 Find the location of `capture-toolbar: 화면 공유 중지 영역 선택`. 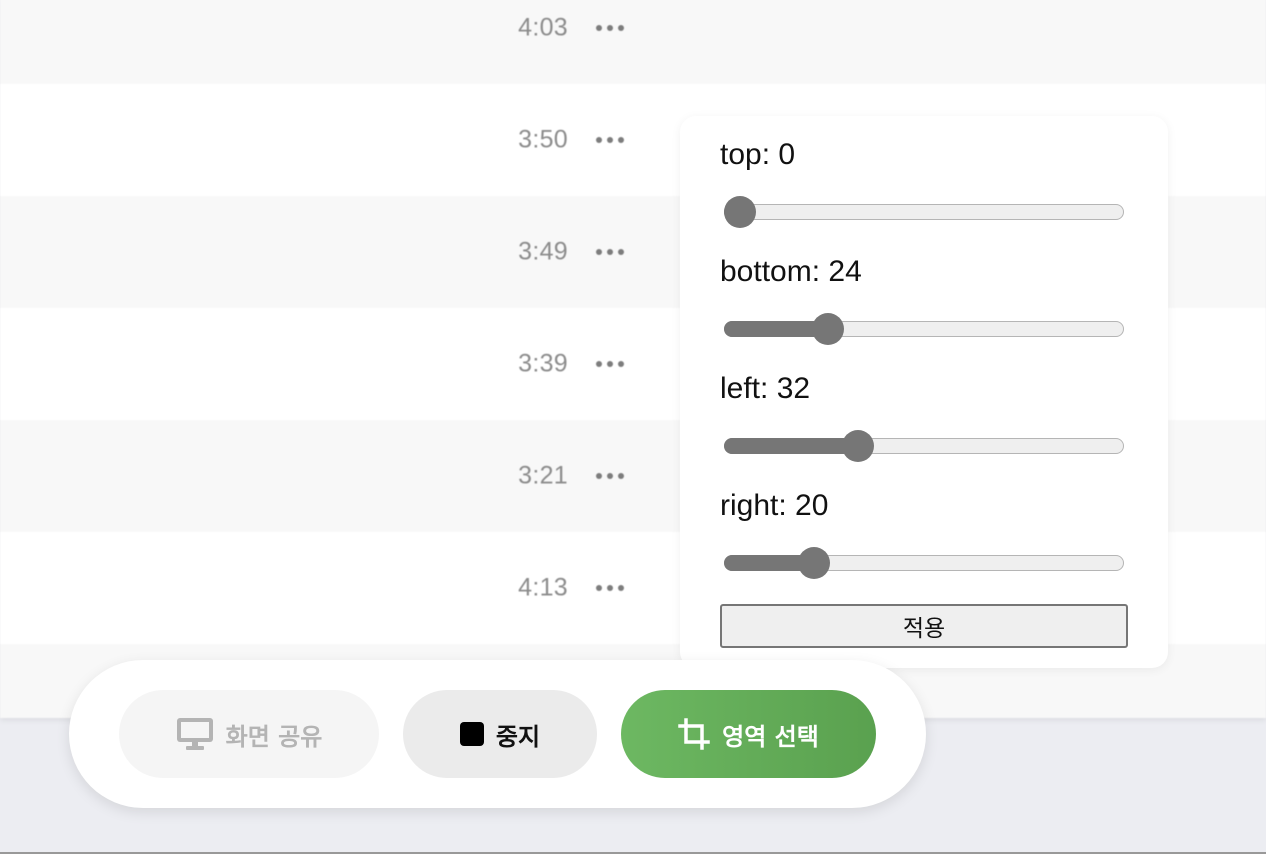

capture-toolbar: 화면 공유 중지 영역 선택 is located at coordinates (497, 734).